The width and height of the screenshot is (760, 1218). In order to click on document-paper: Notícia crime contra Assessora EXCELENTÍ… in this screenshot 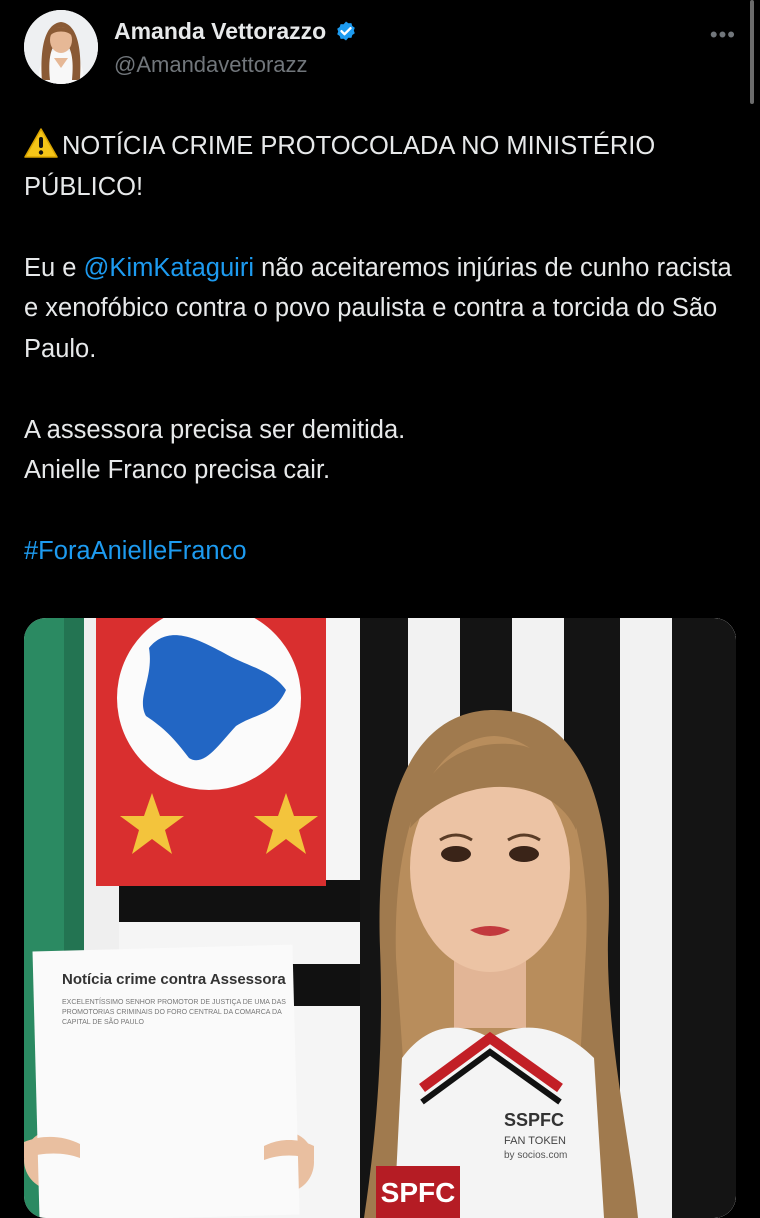, I will do `click(166, 1081)`.